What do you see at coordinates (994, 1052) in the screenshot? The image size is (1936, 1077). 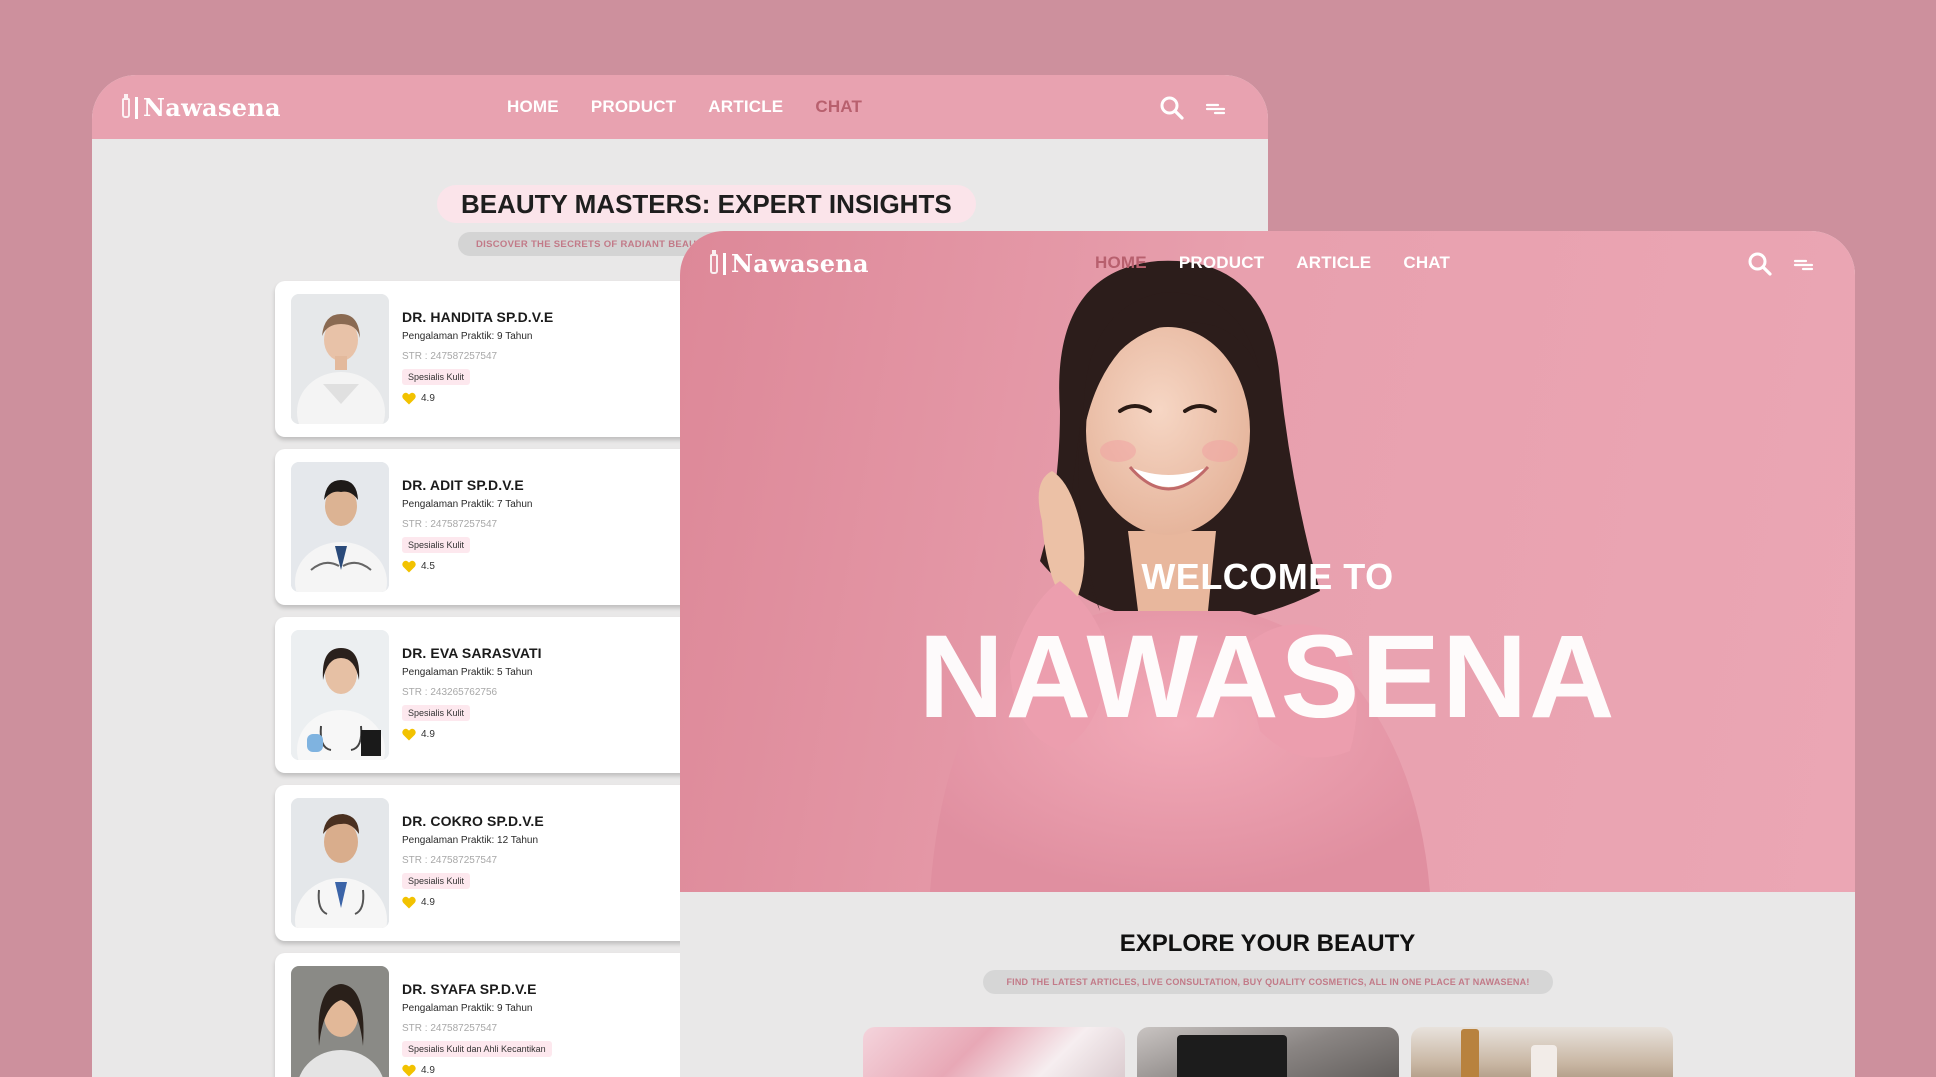 I see `feature-card-articles` at bounding box center [994, 1052].